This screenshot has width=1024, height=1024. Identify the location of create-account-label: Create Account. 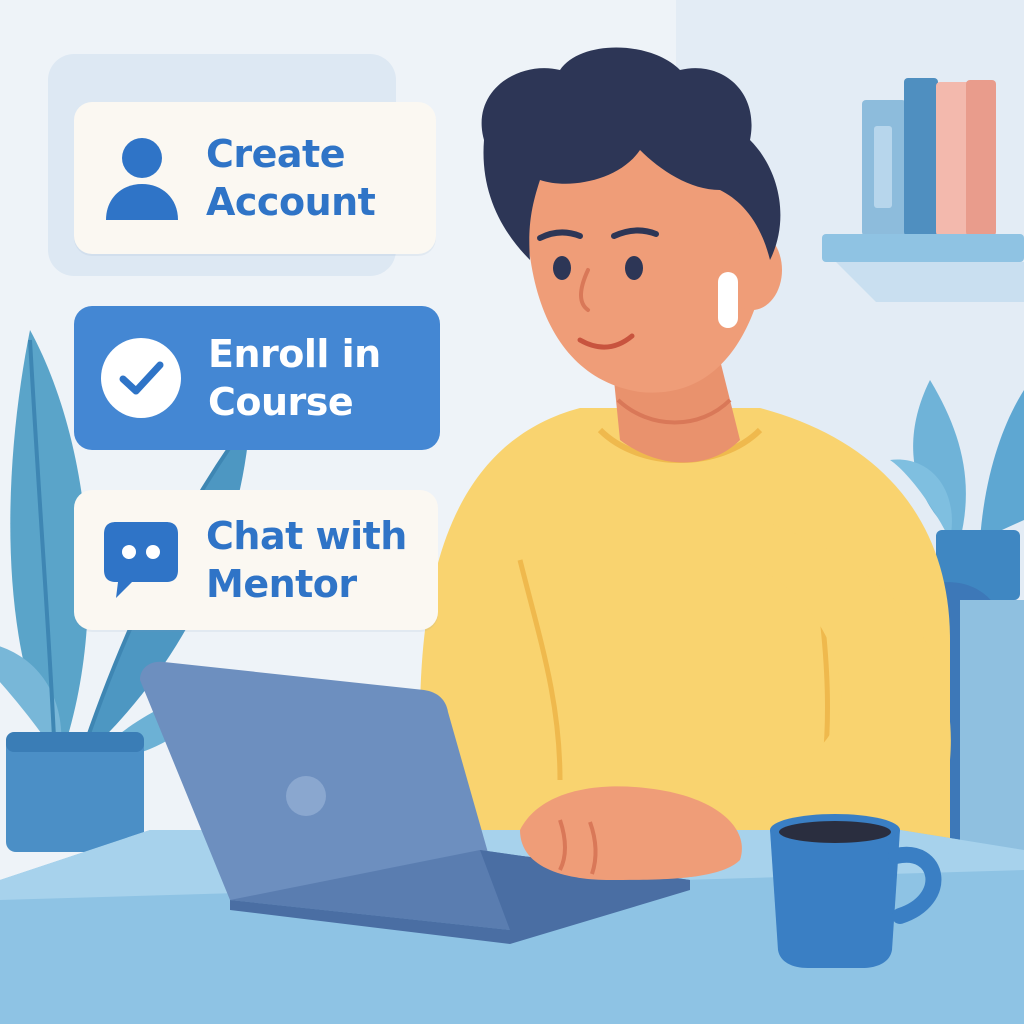
(291, 178).